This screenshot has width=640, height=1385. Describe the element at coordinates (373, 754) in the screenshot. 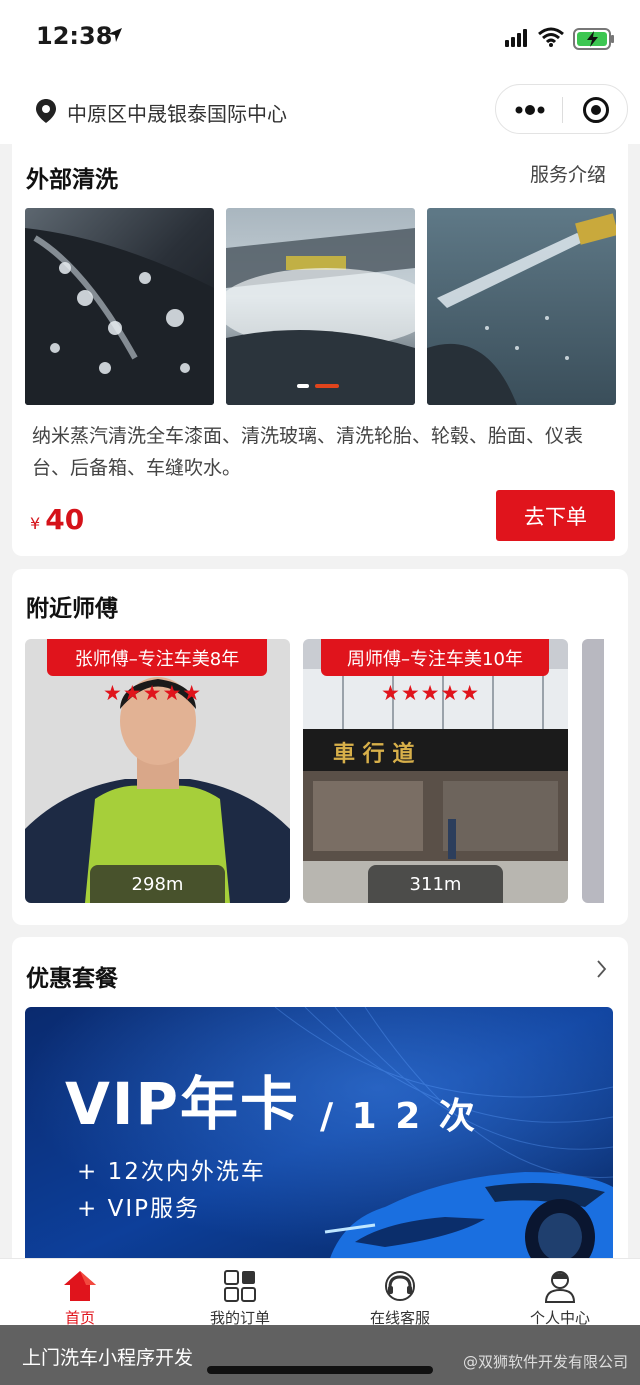

I see `shop-sign-text: 車 行 道` at that location.